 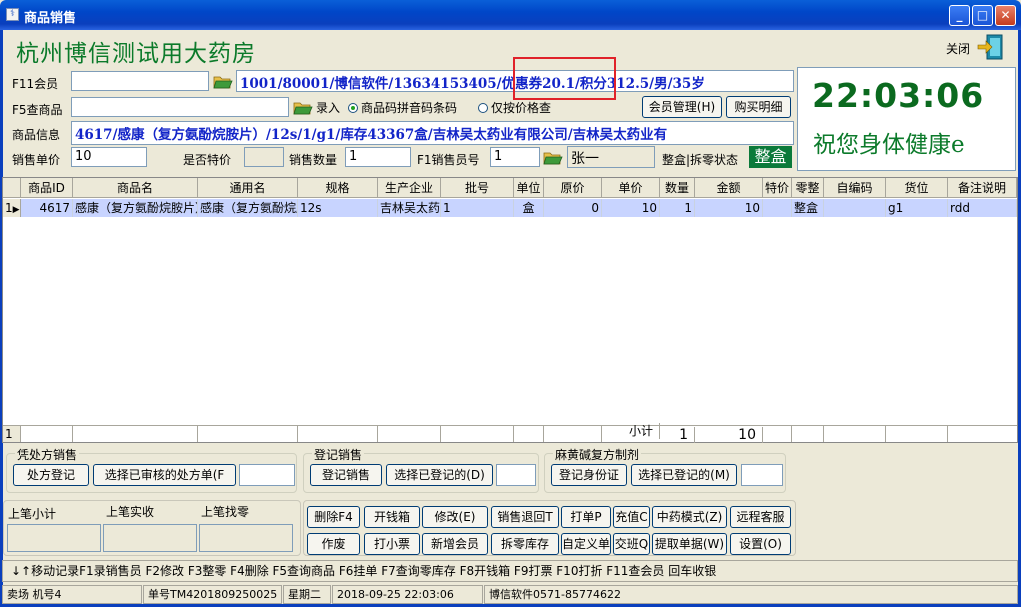 I want to click on prescription-group: 凭处方销售 处方登记 选择已审核的处方单(F, so click(x=151, y=469).